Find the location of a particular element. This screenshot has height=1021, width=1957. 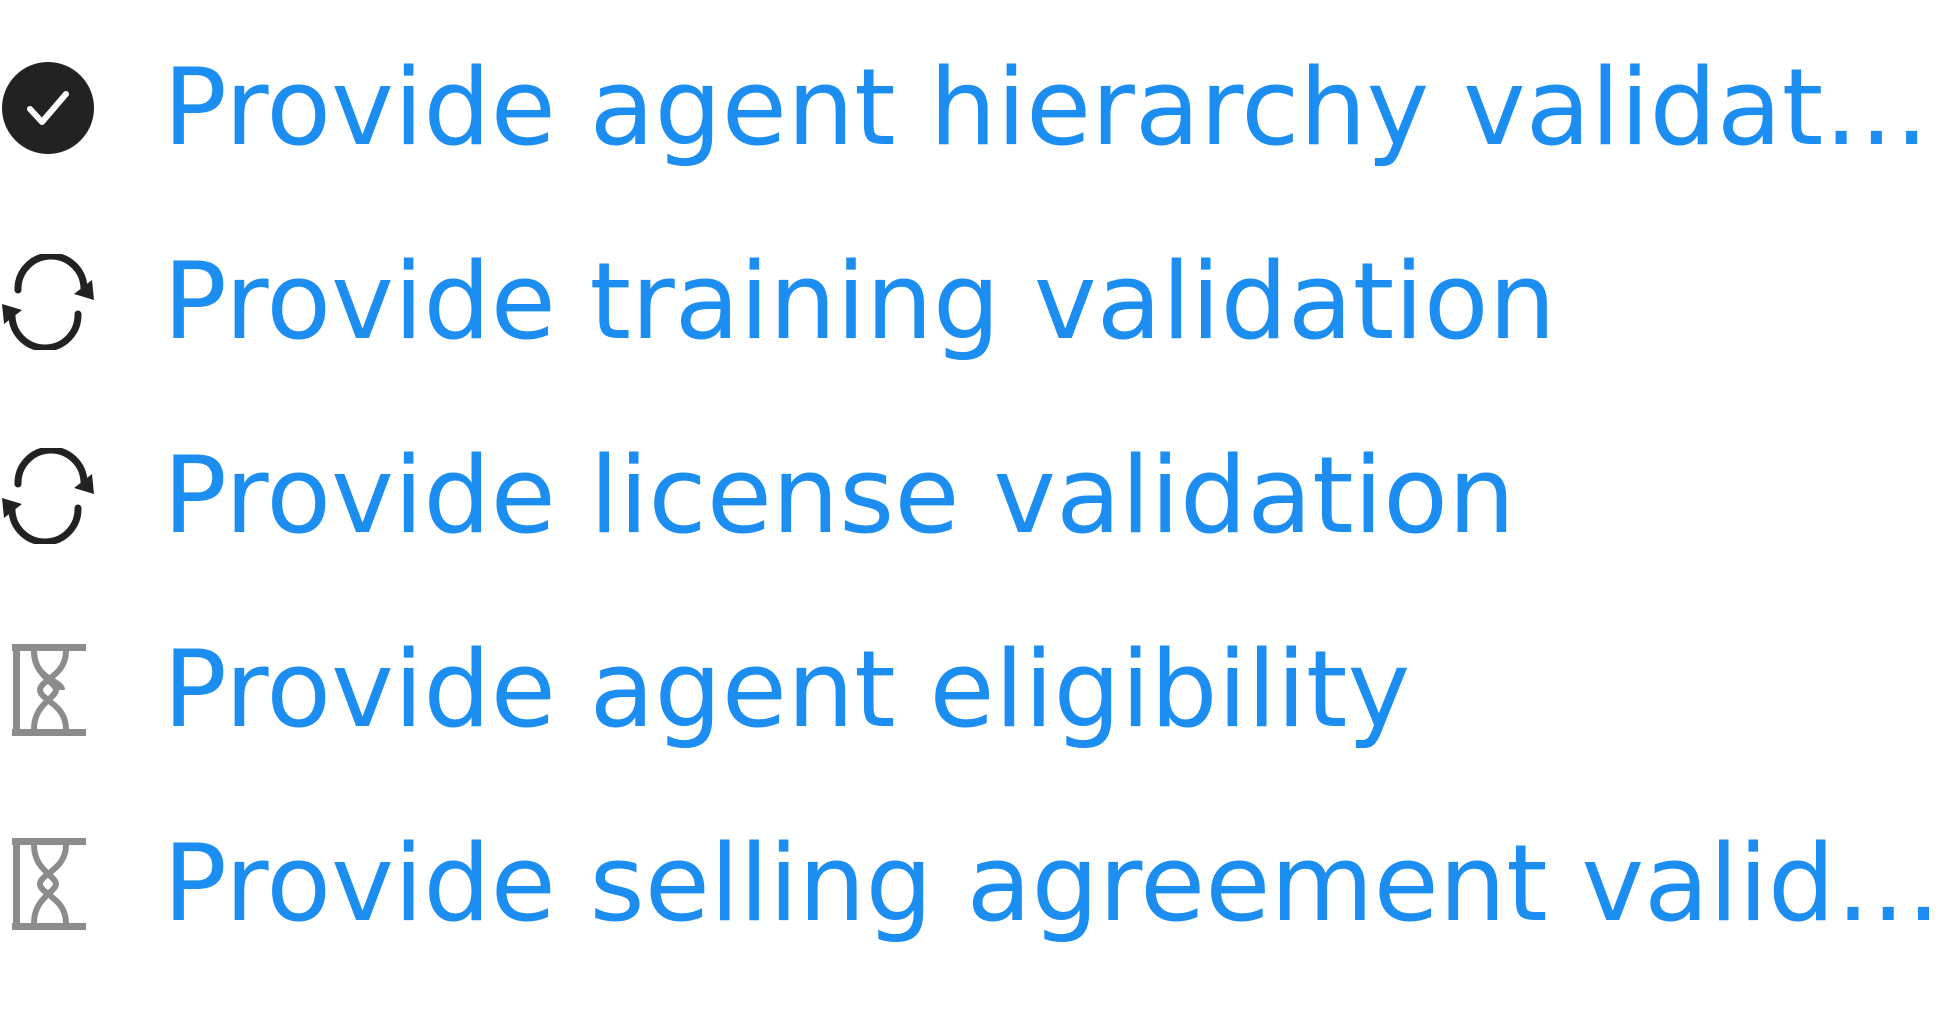

task-item-license-validation: Provide license validation is located at coordinates (978, 496).